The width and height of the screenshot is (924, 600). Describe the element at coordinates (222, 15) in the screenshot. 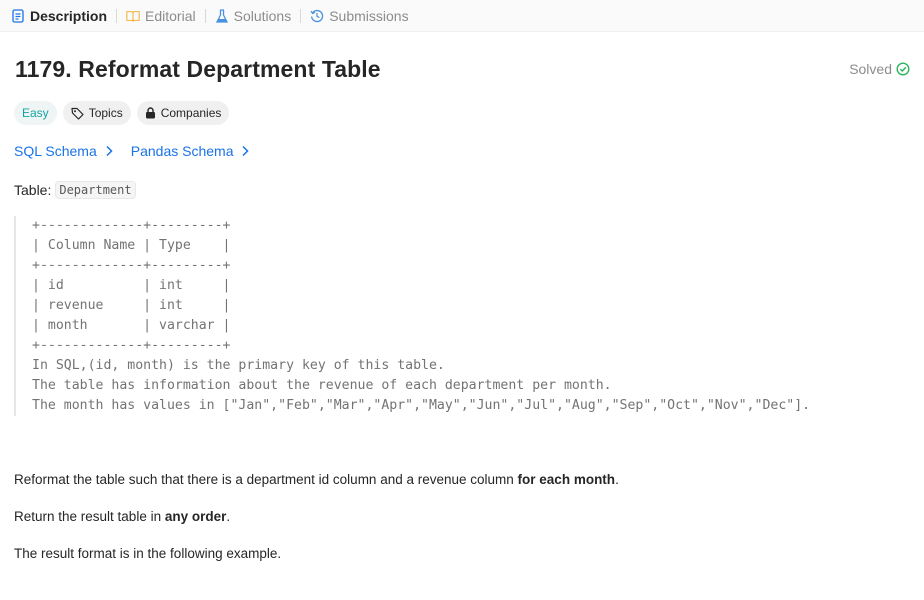

I see `flask-icon` at that location.